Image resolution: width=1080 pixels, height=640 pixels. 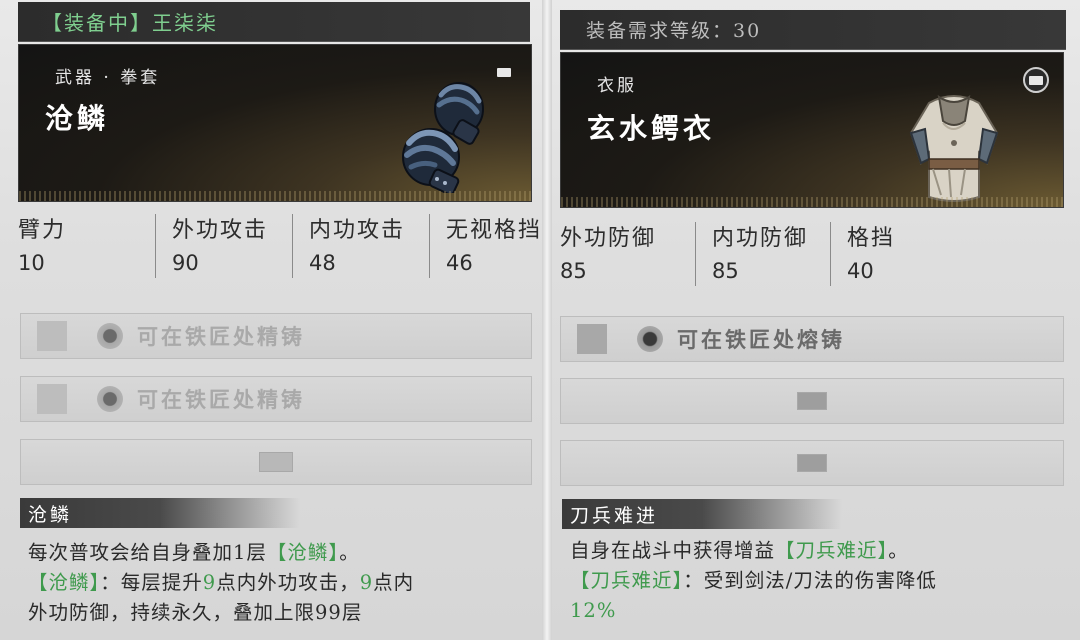 What do you see at coordinates (108, 78) in the screenshot?
I see `item-category: 武器 · 拳套` at bounding box center [108, 78].